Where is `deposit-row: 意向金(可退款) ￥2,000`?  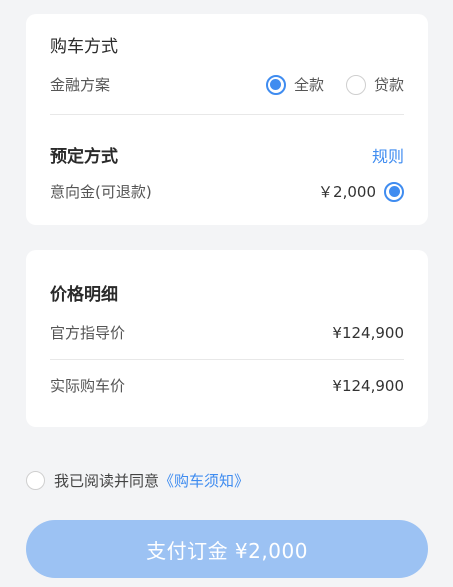 deposit-row: 意向金(可退款) ￥2,000 is located at coordinates (227, 191).